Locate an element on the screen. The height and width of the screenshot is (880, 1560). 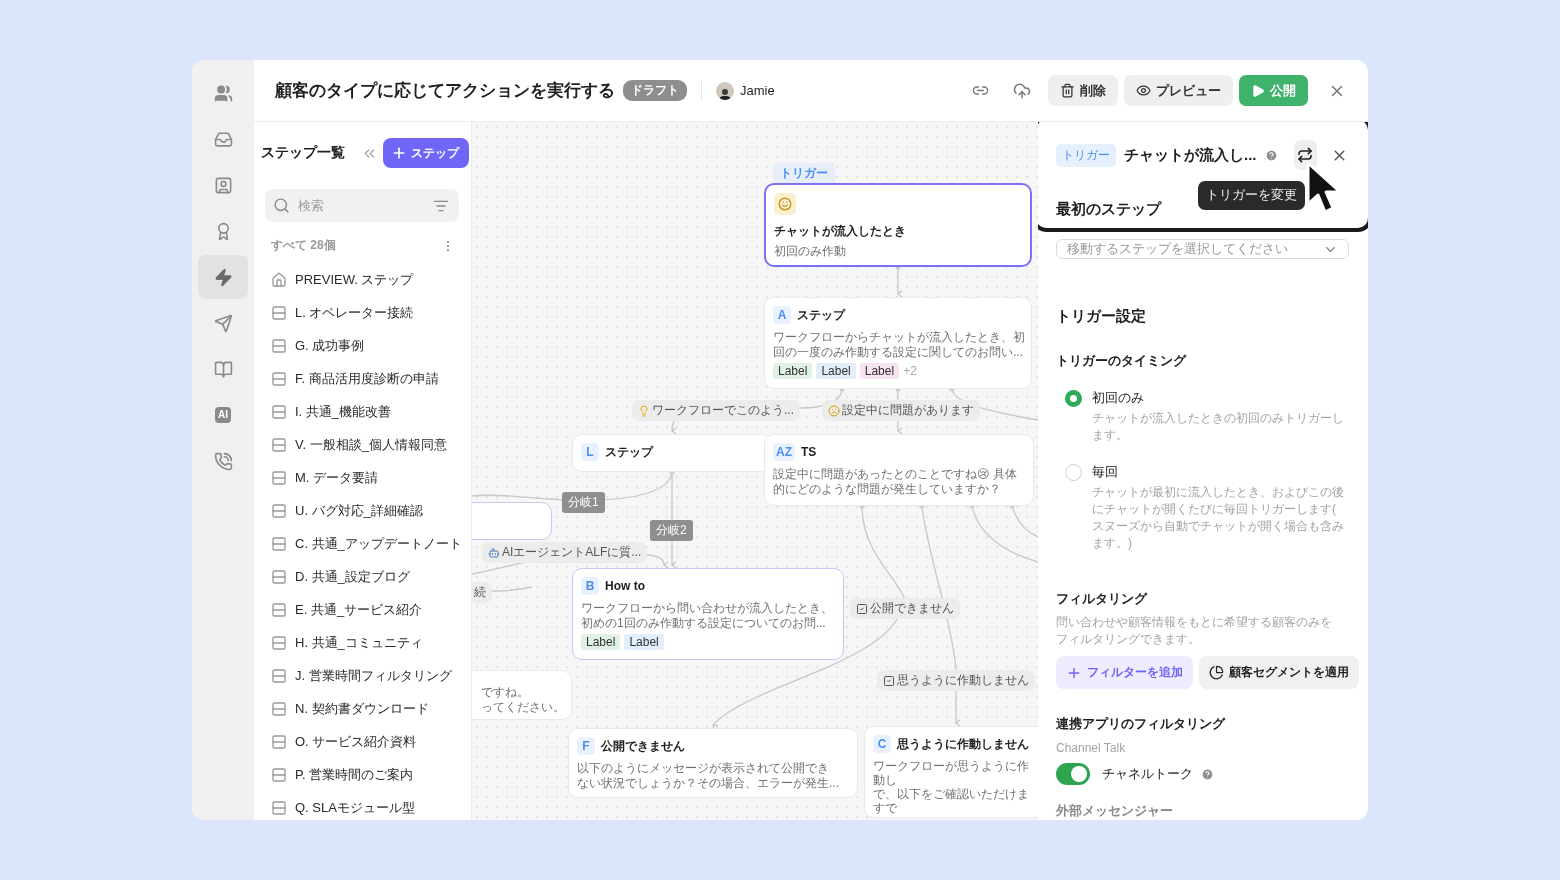
face-icon is located at coordinates (834, 410).